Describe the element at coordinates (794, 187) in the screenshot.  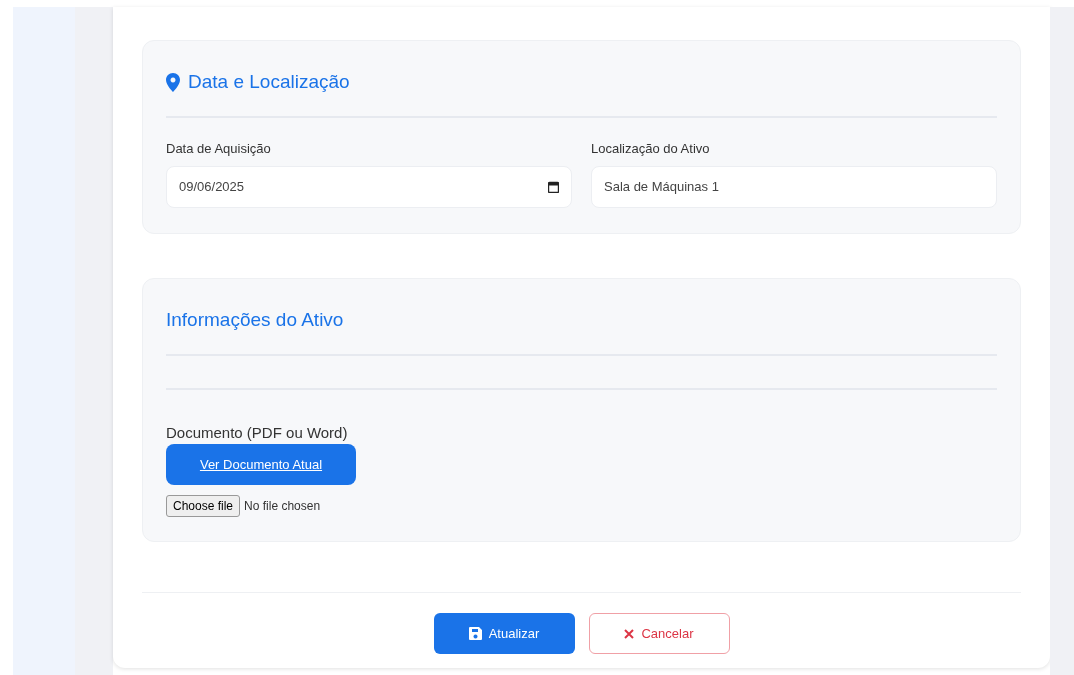
I see `input-field: Sala de Máquinas 1` at that location.